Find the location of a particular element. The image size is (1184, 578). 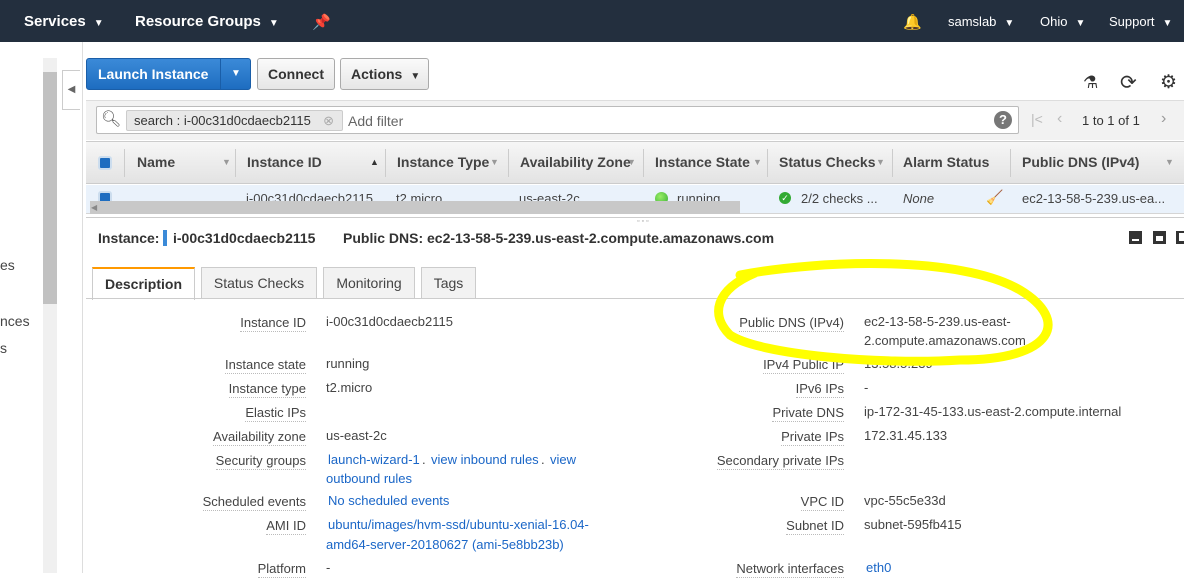

column-status-checks: Status Checks is located at coordinates (827, 162).